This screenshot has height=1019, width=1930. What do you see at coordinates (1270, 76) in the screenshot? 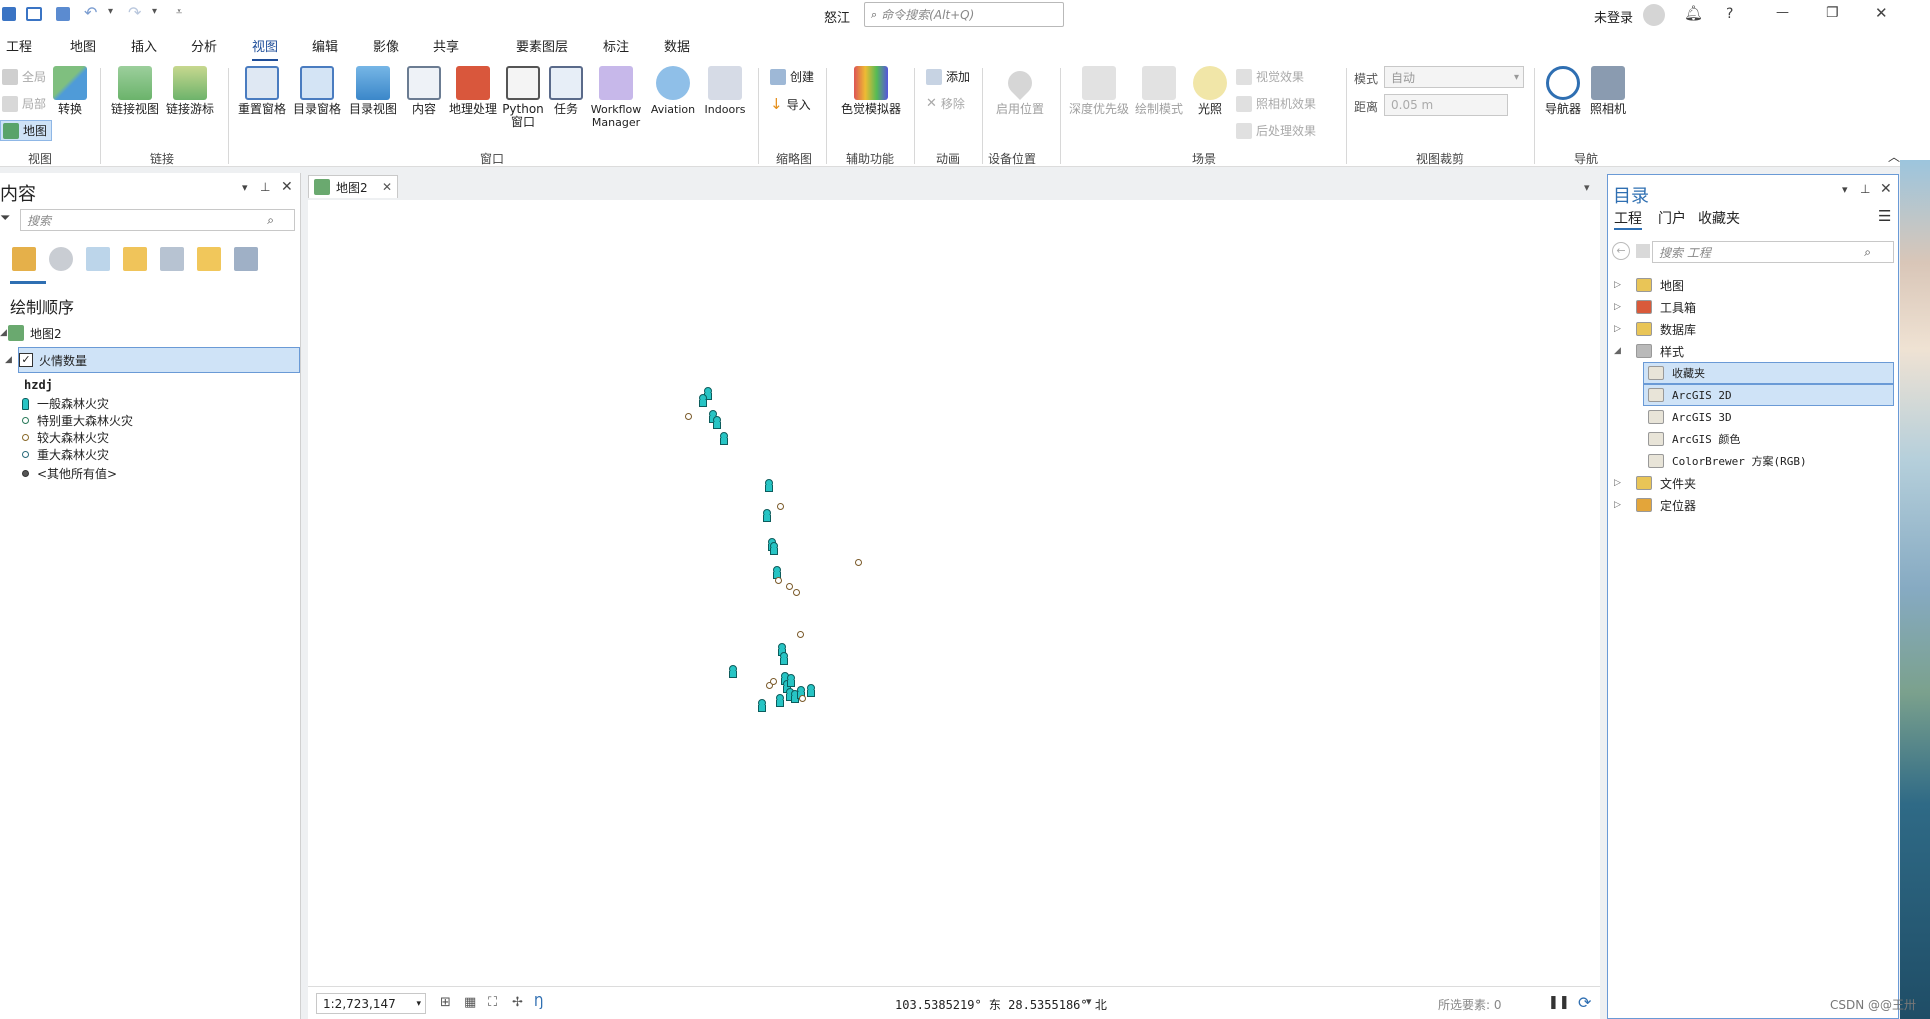
I see `visual-effects-button: 视觉效果` at bounding box center [1270, 76].